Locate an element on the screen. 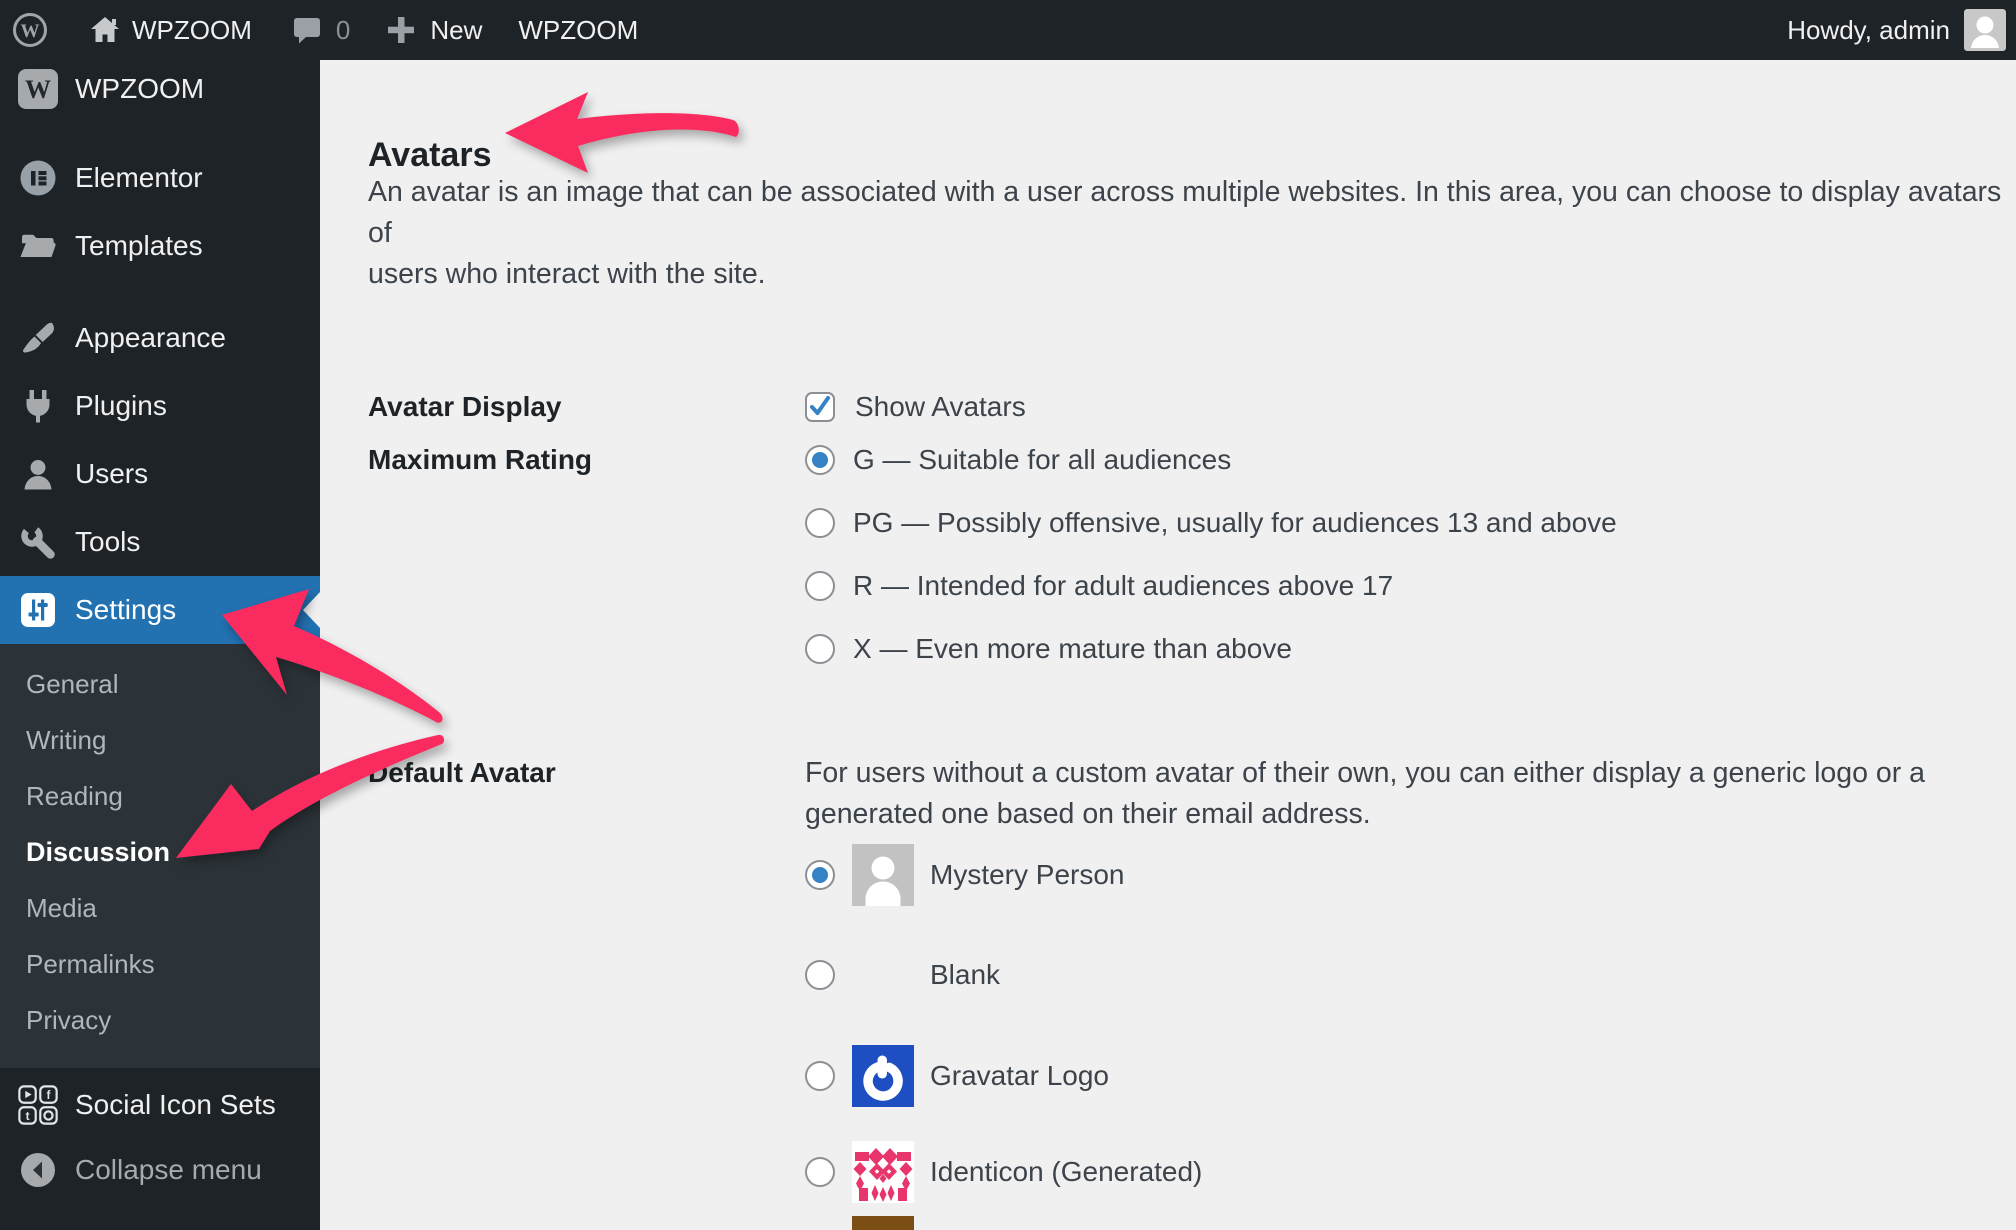  collapse-arrow-icon is located at coordinates (38, 1170).